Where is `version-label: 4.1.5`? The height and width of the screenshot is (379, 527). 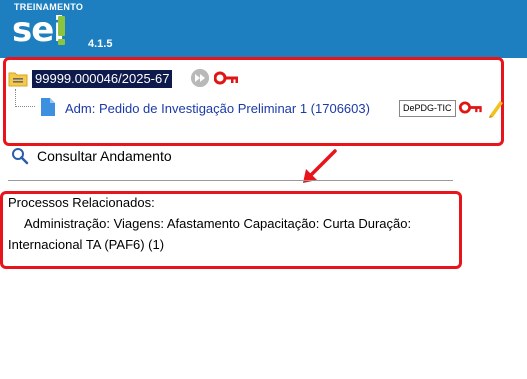 version-label: 4.1.5 is located at coordinates (100, 44).